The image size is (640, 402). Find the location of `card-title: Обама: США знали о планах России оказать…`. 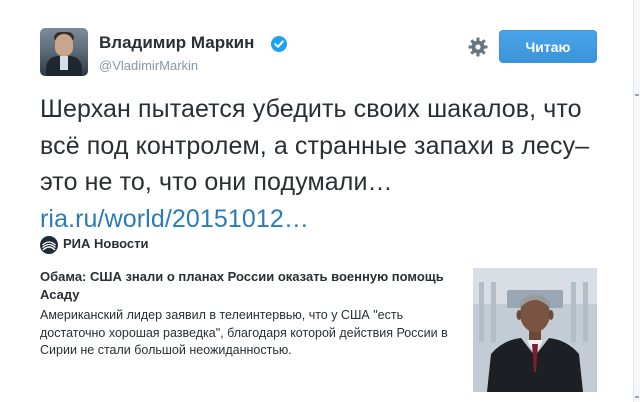

card-title: Обама: США знали о планах России оказать… is located at coordinates (245, 286).